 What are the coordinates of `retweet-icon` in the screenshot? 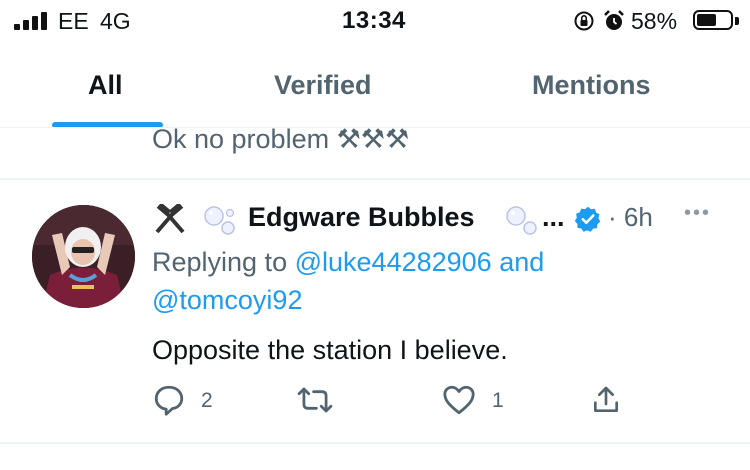 It's located at (315, 400).